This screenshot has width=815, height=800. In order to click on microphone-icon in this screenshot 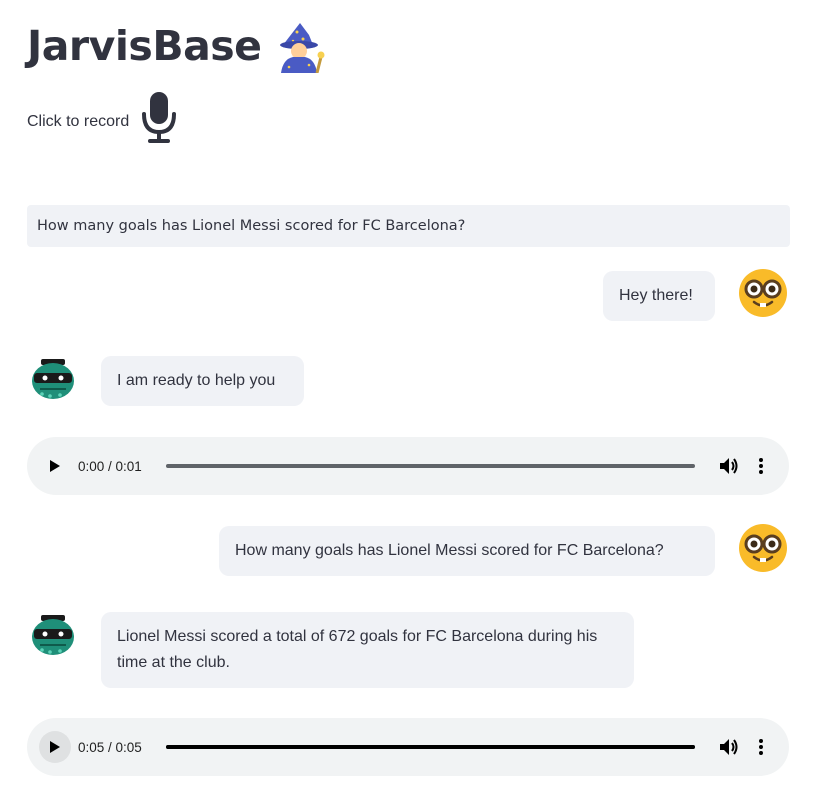, I will do `click(159, 117)`.